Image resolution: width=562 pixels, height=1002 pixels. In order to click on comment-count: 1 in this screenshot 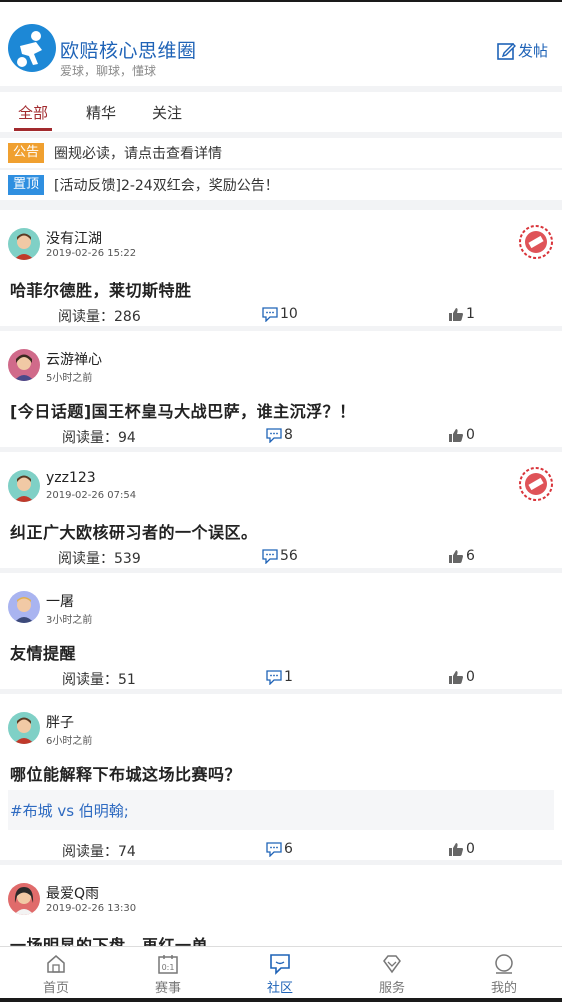, I will do `click(288, 677)`.